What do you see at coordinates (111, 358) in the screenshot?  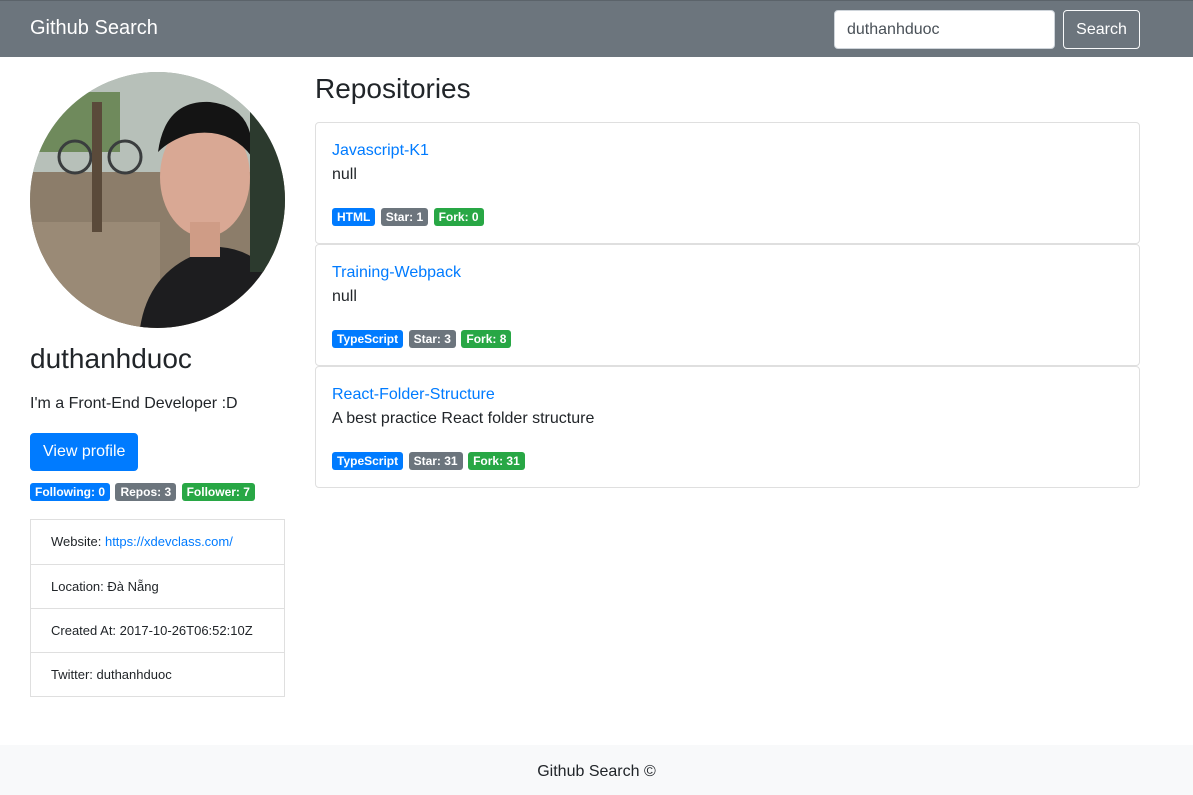 I see `profile-username: duthanhduoc` at bounding box center [111, 358].